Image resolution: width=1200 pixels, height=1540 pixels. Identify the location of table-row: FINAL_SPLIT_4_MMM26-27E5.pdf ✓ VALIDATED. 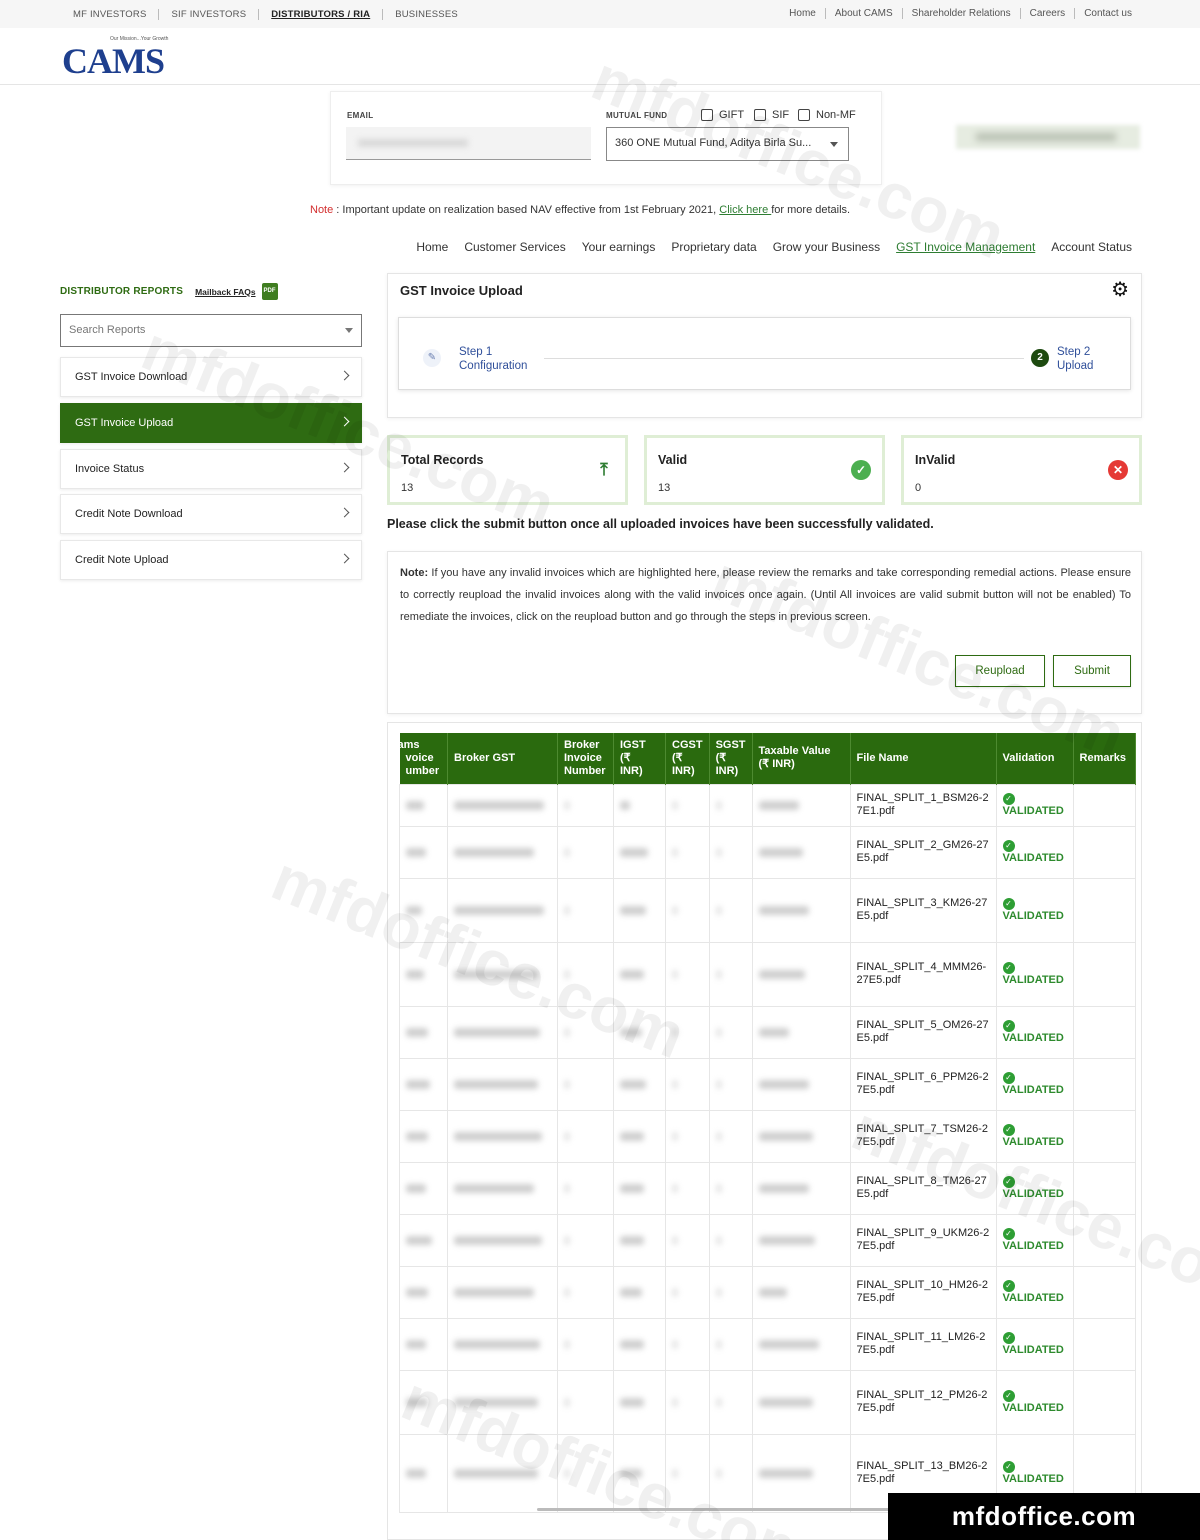
(767, 974).